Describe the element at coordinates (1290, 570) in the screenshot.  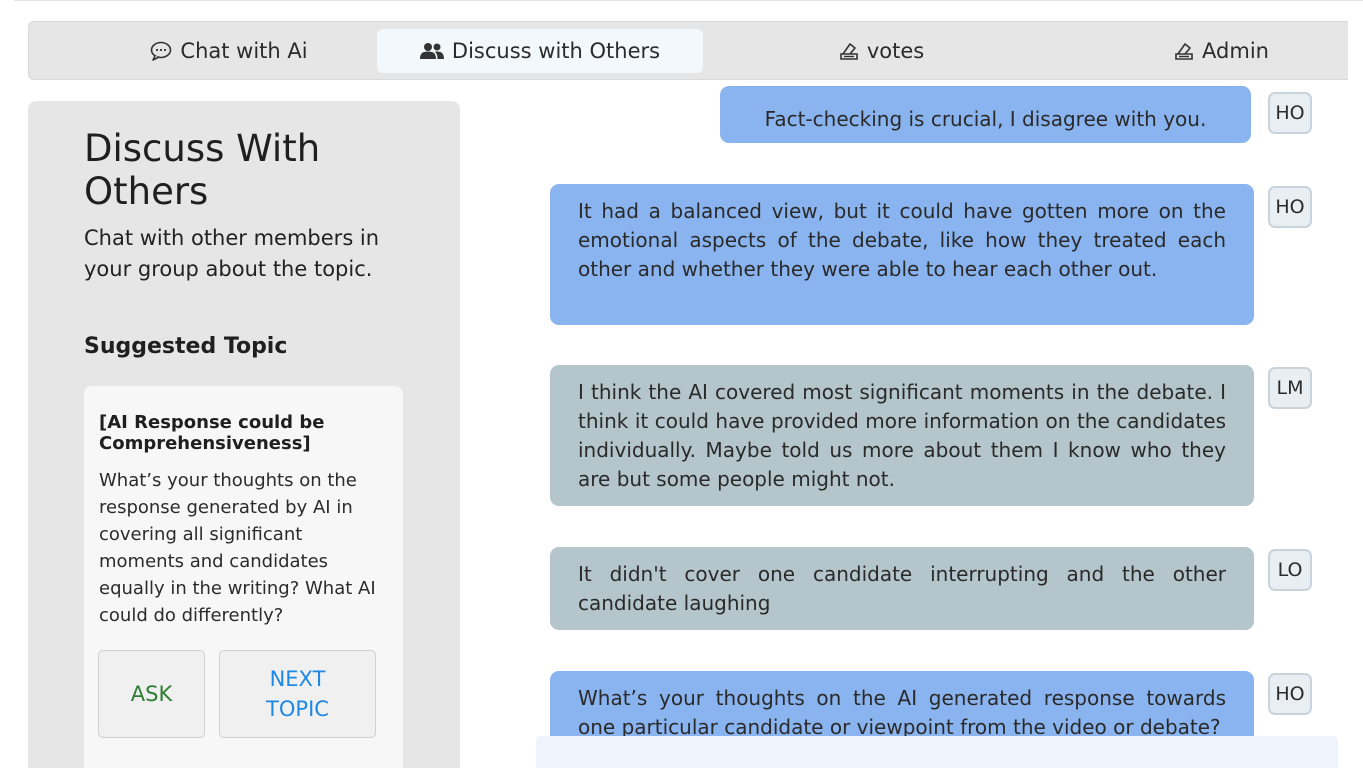
I see `author-avatar: LO` at that location.